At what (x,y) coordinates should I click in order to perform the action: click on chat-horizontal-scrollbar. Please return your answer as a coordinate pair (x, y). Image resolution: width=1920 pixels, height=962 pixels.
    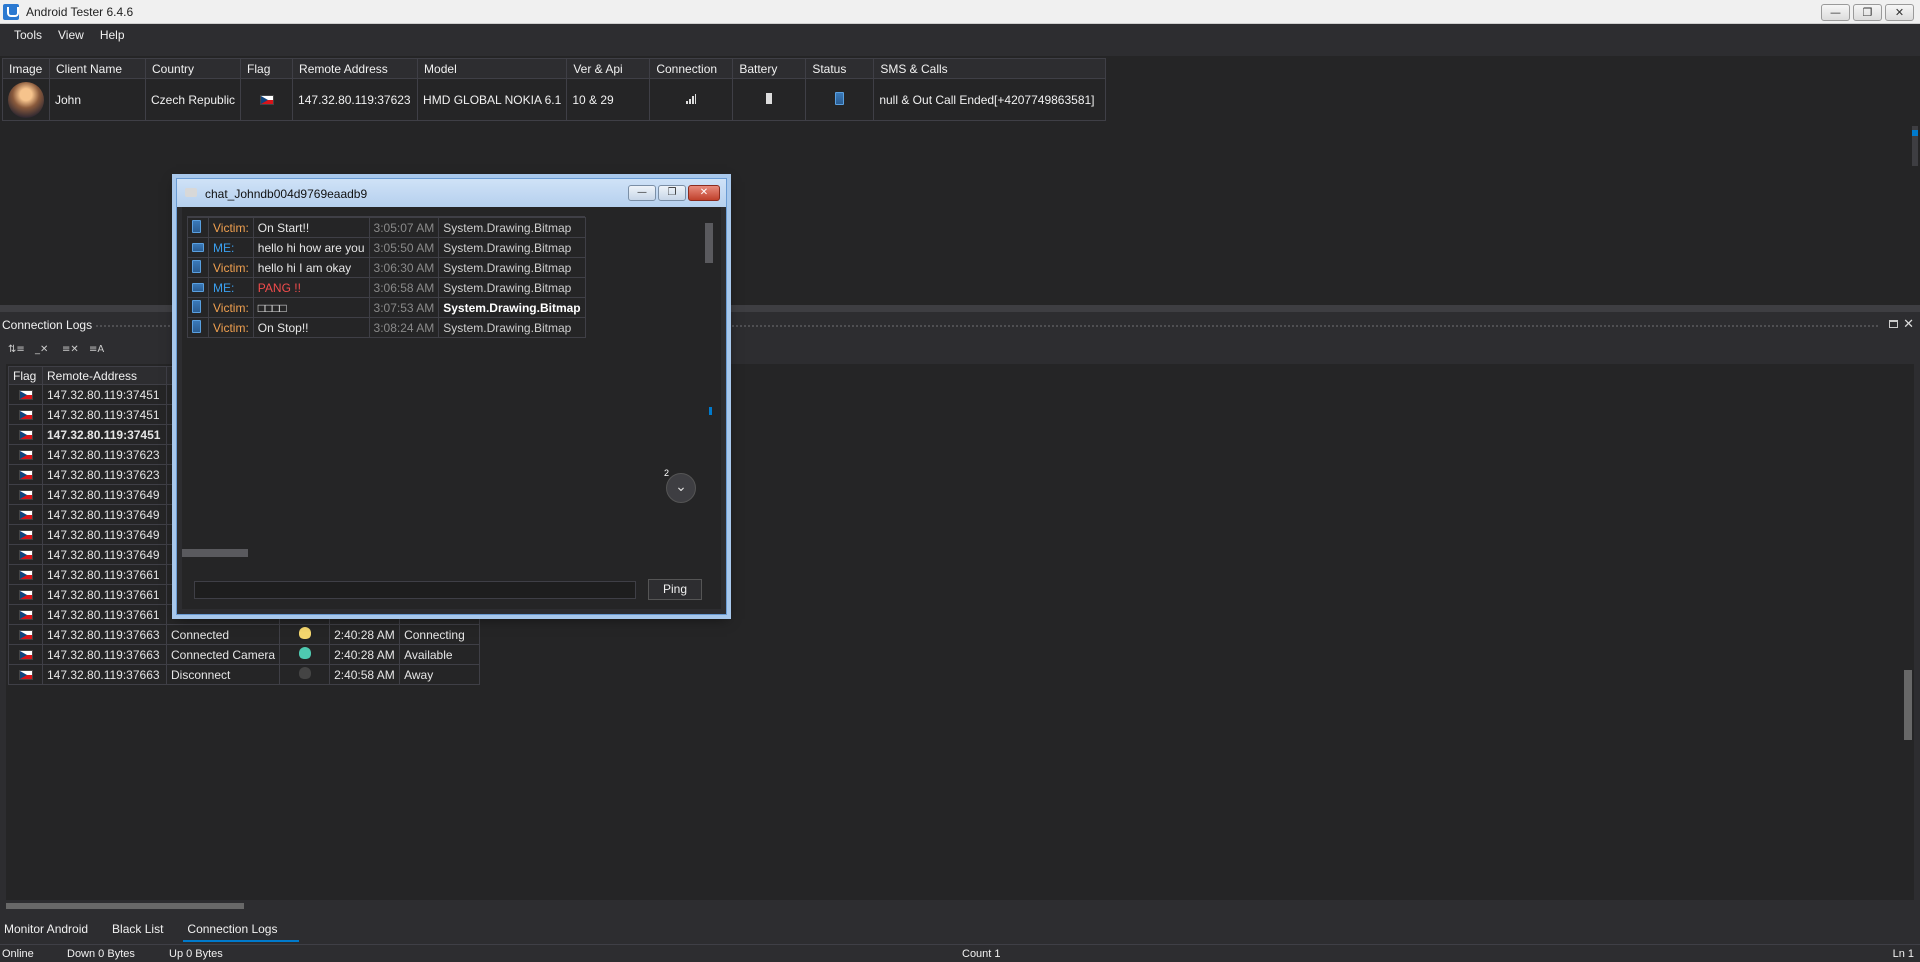
    Looking at the image, I should click on (215, 553).